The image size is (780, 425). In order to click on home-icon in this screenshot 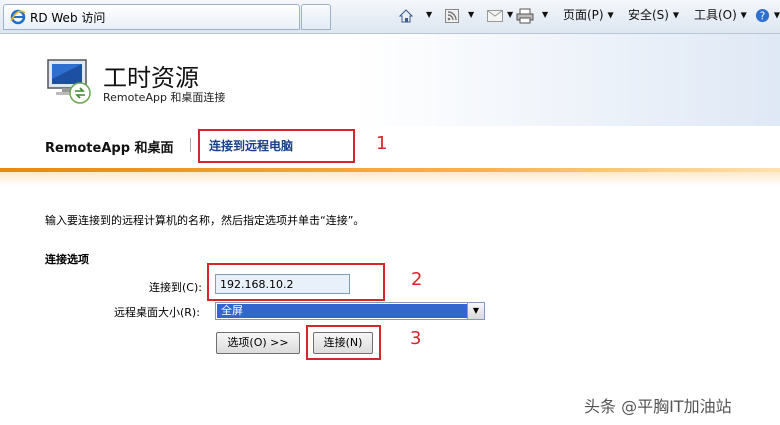, I will do `click(406, 15)`.